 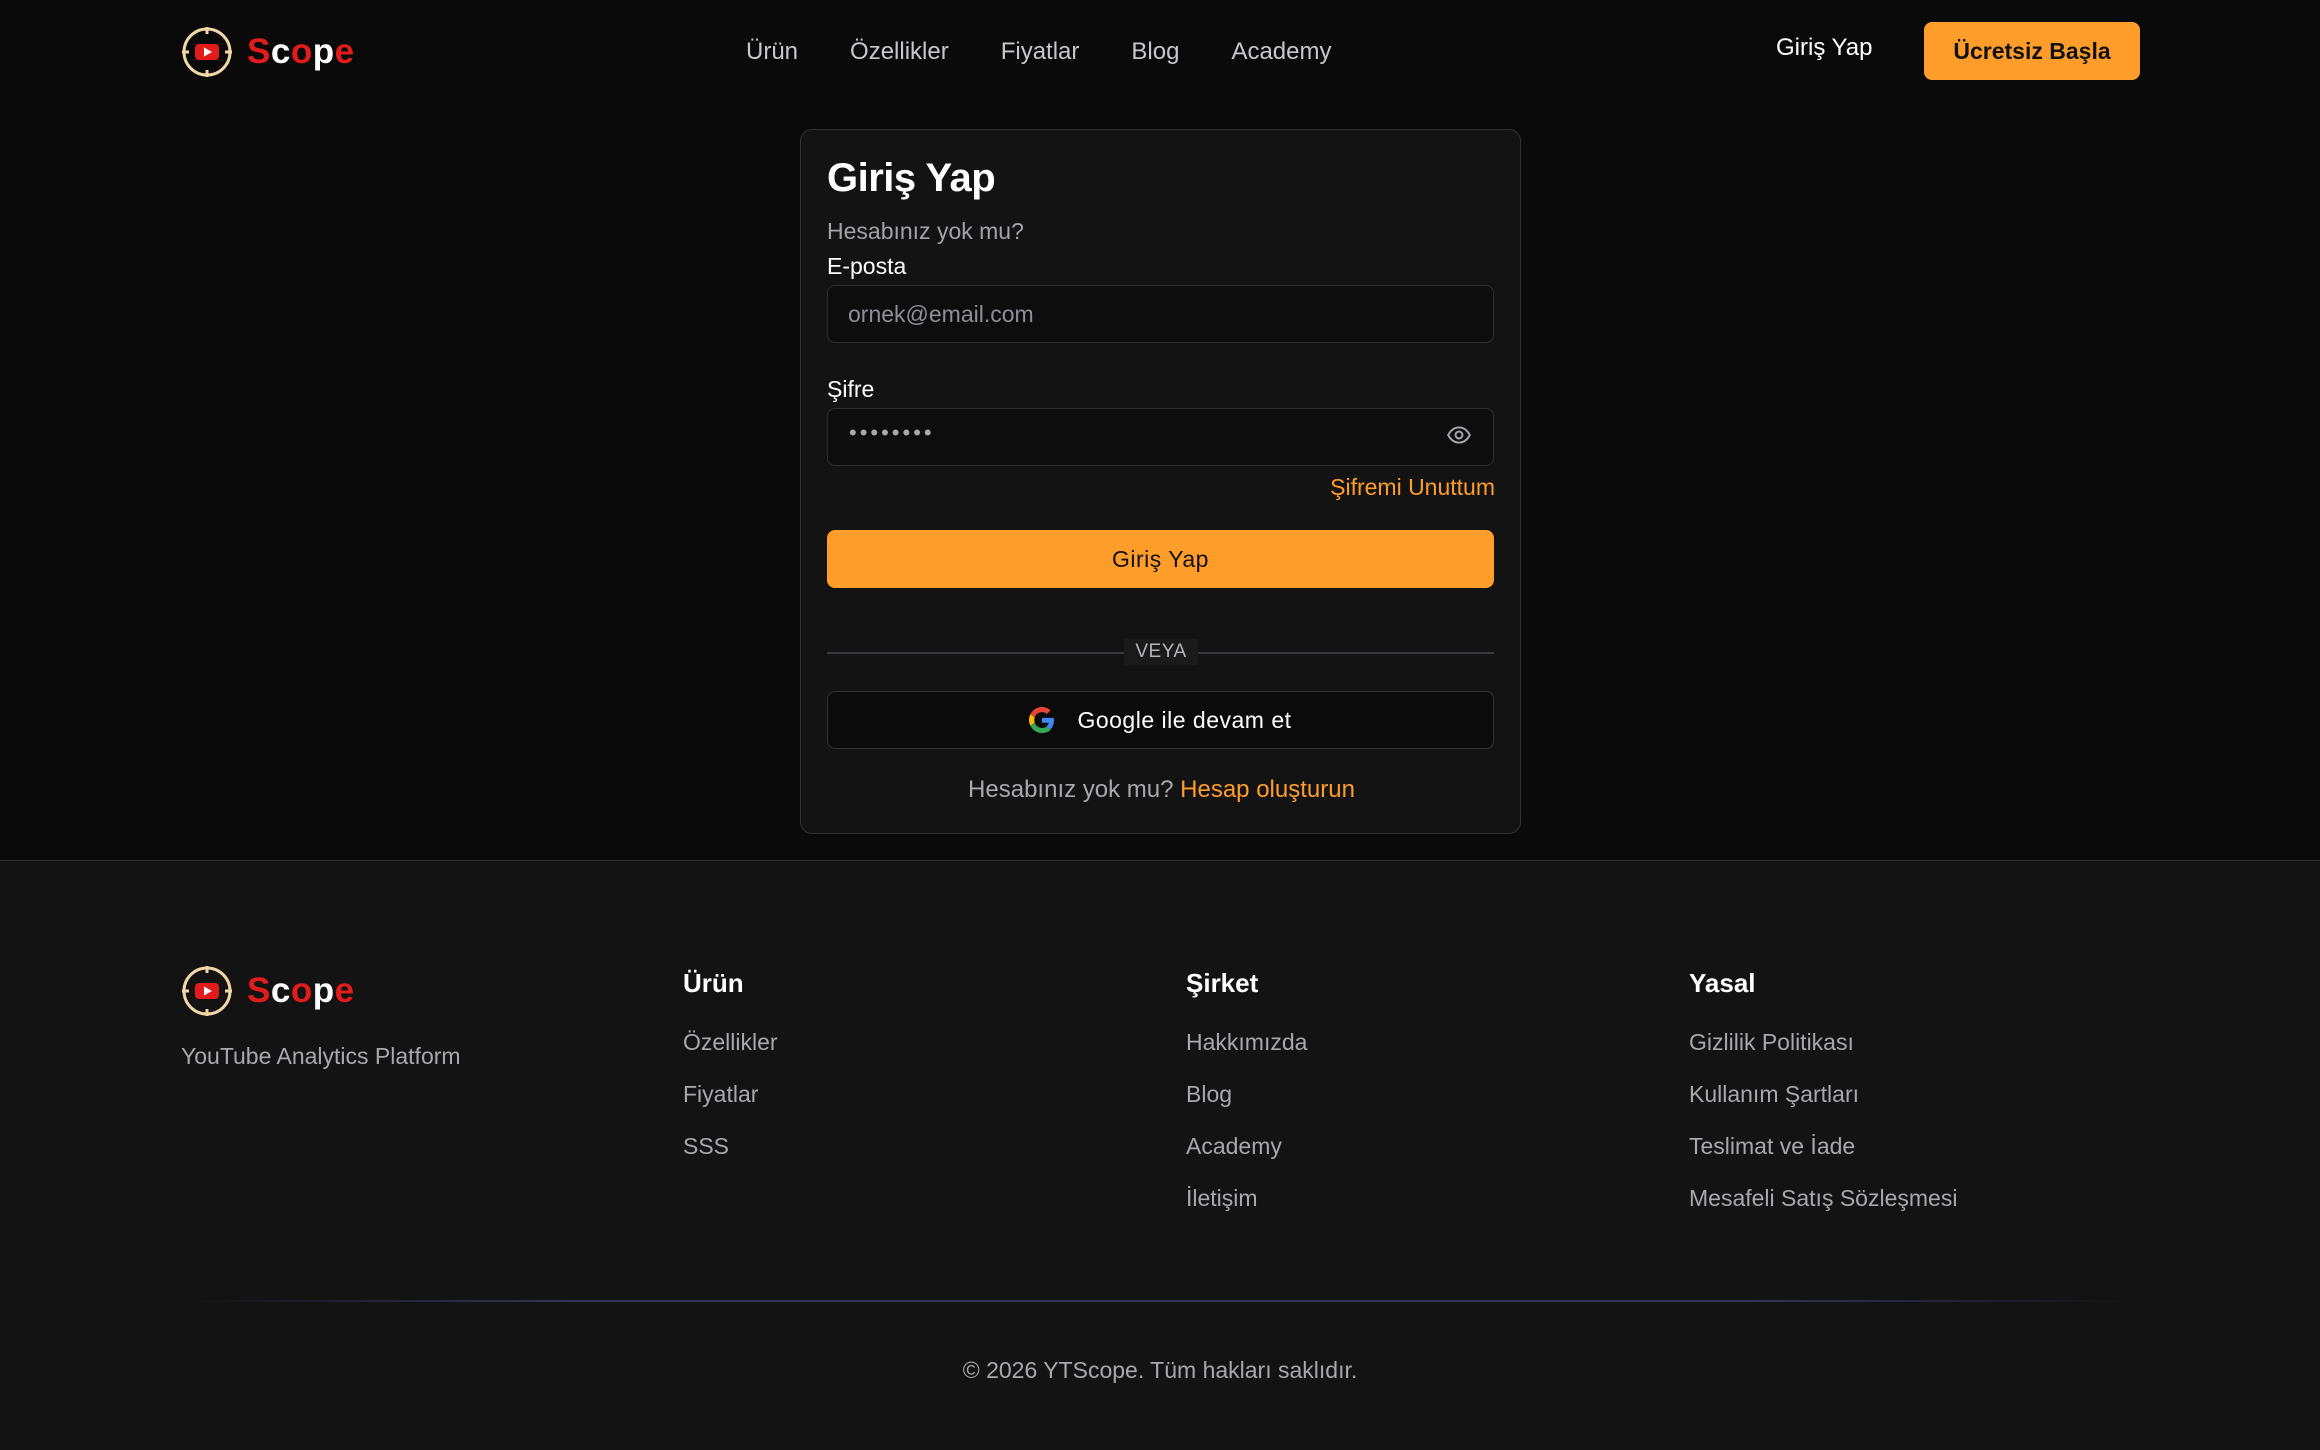 I want to click on eye-icon, so click(x=1459, y=435).